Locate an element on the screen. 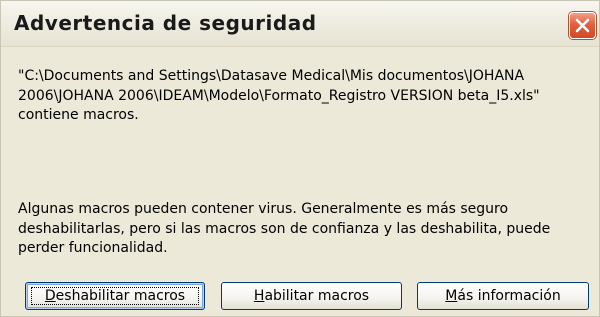  focus-rectangle is located at coordinates (115, 296).